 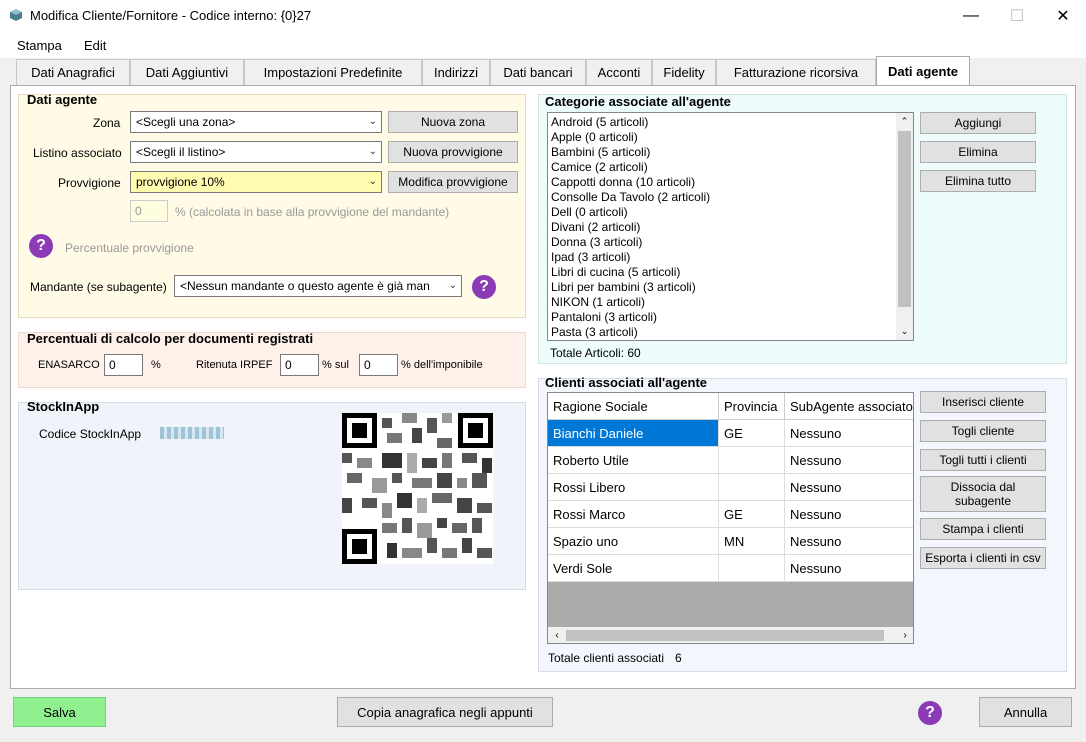 What do you see at coordinates (923, 71) in the screenshot?
I see `tab-dati-agente: Dati agente` at bounding box center [923, 71].